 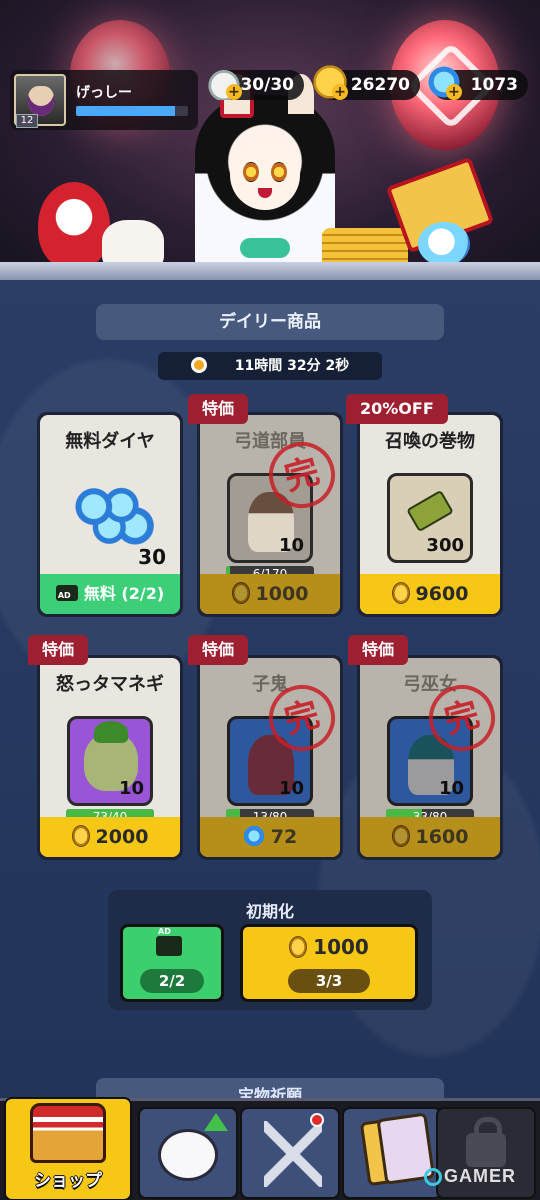 I want to click on card-name: 無料ダイヤ, so click(x=110, y=441).